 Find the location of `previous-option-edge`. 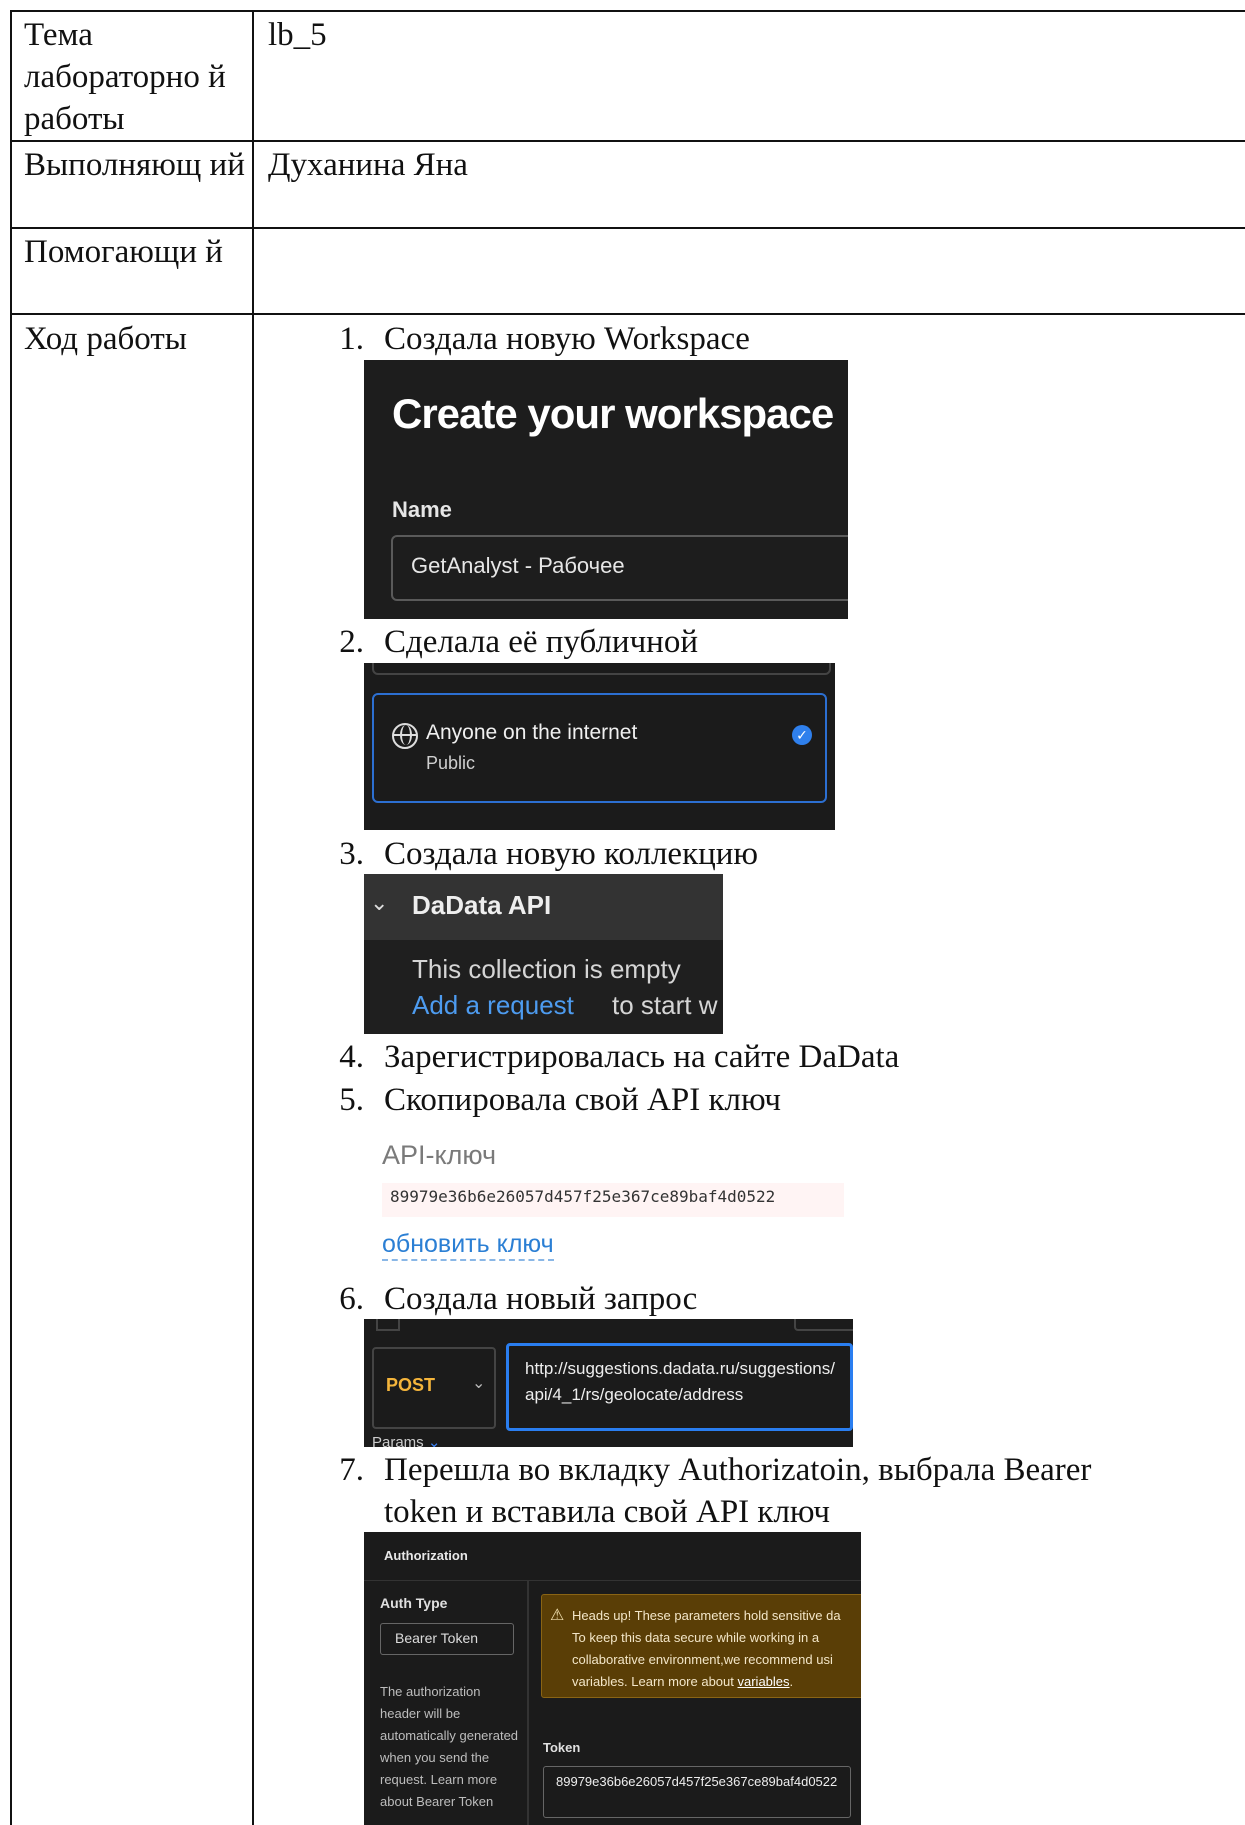

previous-option-edge is located at coordinates (601, 669).